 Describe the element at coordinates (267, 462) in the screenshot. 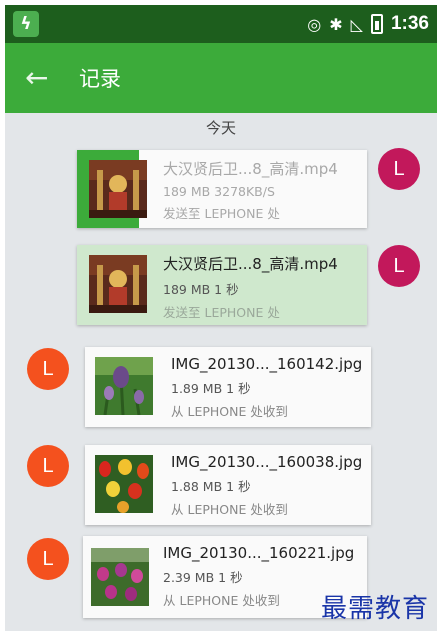

I see `file-name: IMG_20130..._160038.jpg` at that location.